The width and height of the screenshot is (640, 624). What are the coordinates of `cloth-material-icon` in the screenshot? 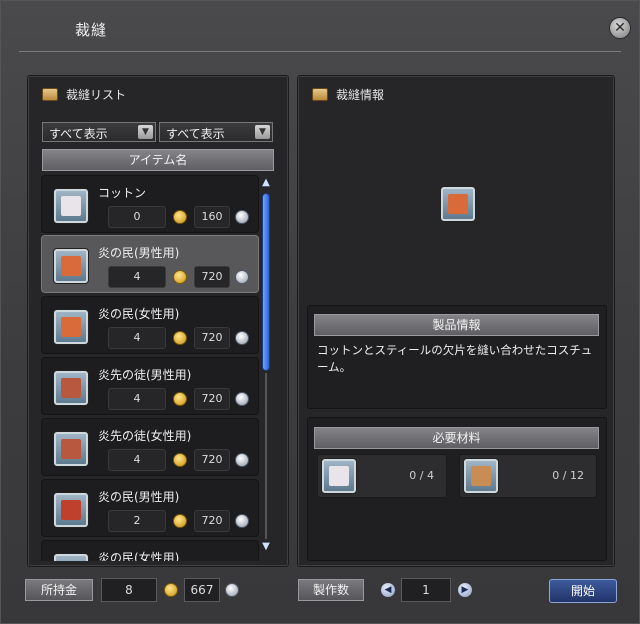 It's located at (481, 476).